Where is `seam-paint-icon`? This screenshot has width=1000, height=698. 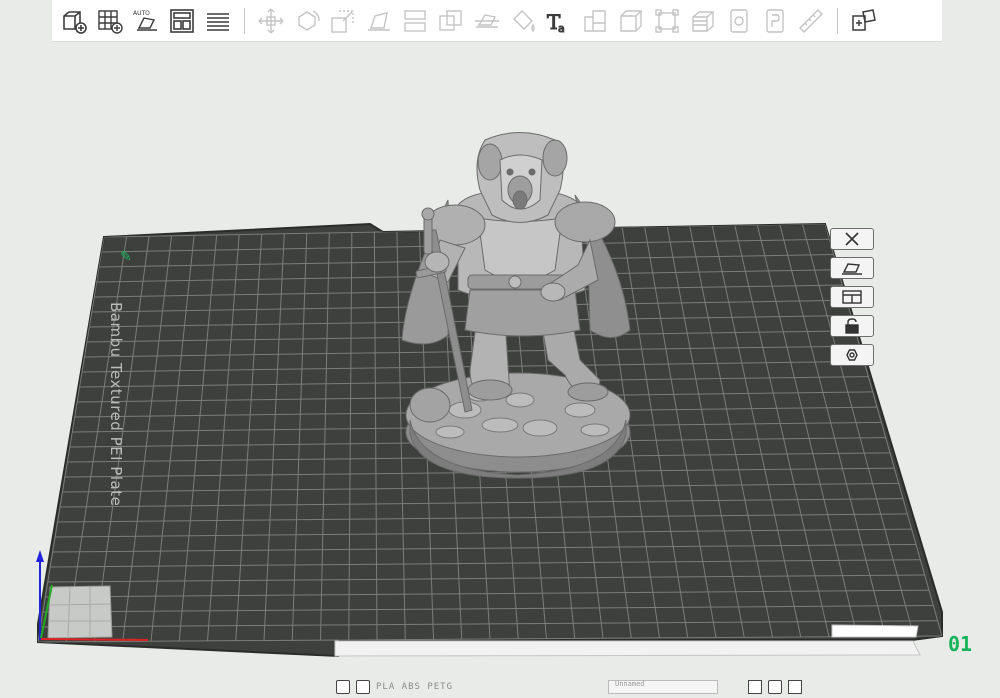
seam-paint-icon is located at coordinates (703, 21).